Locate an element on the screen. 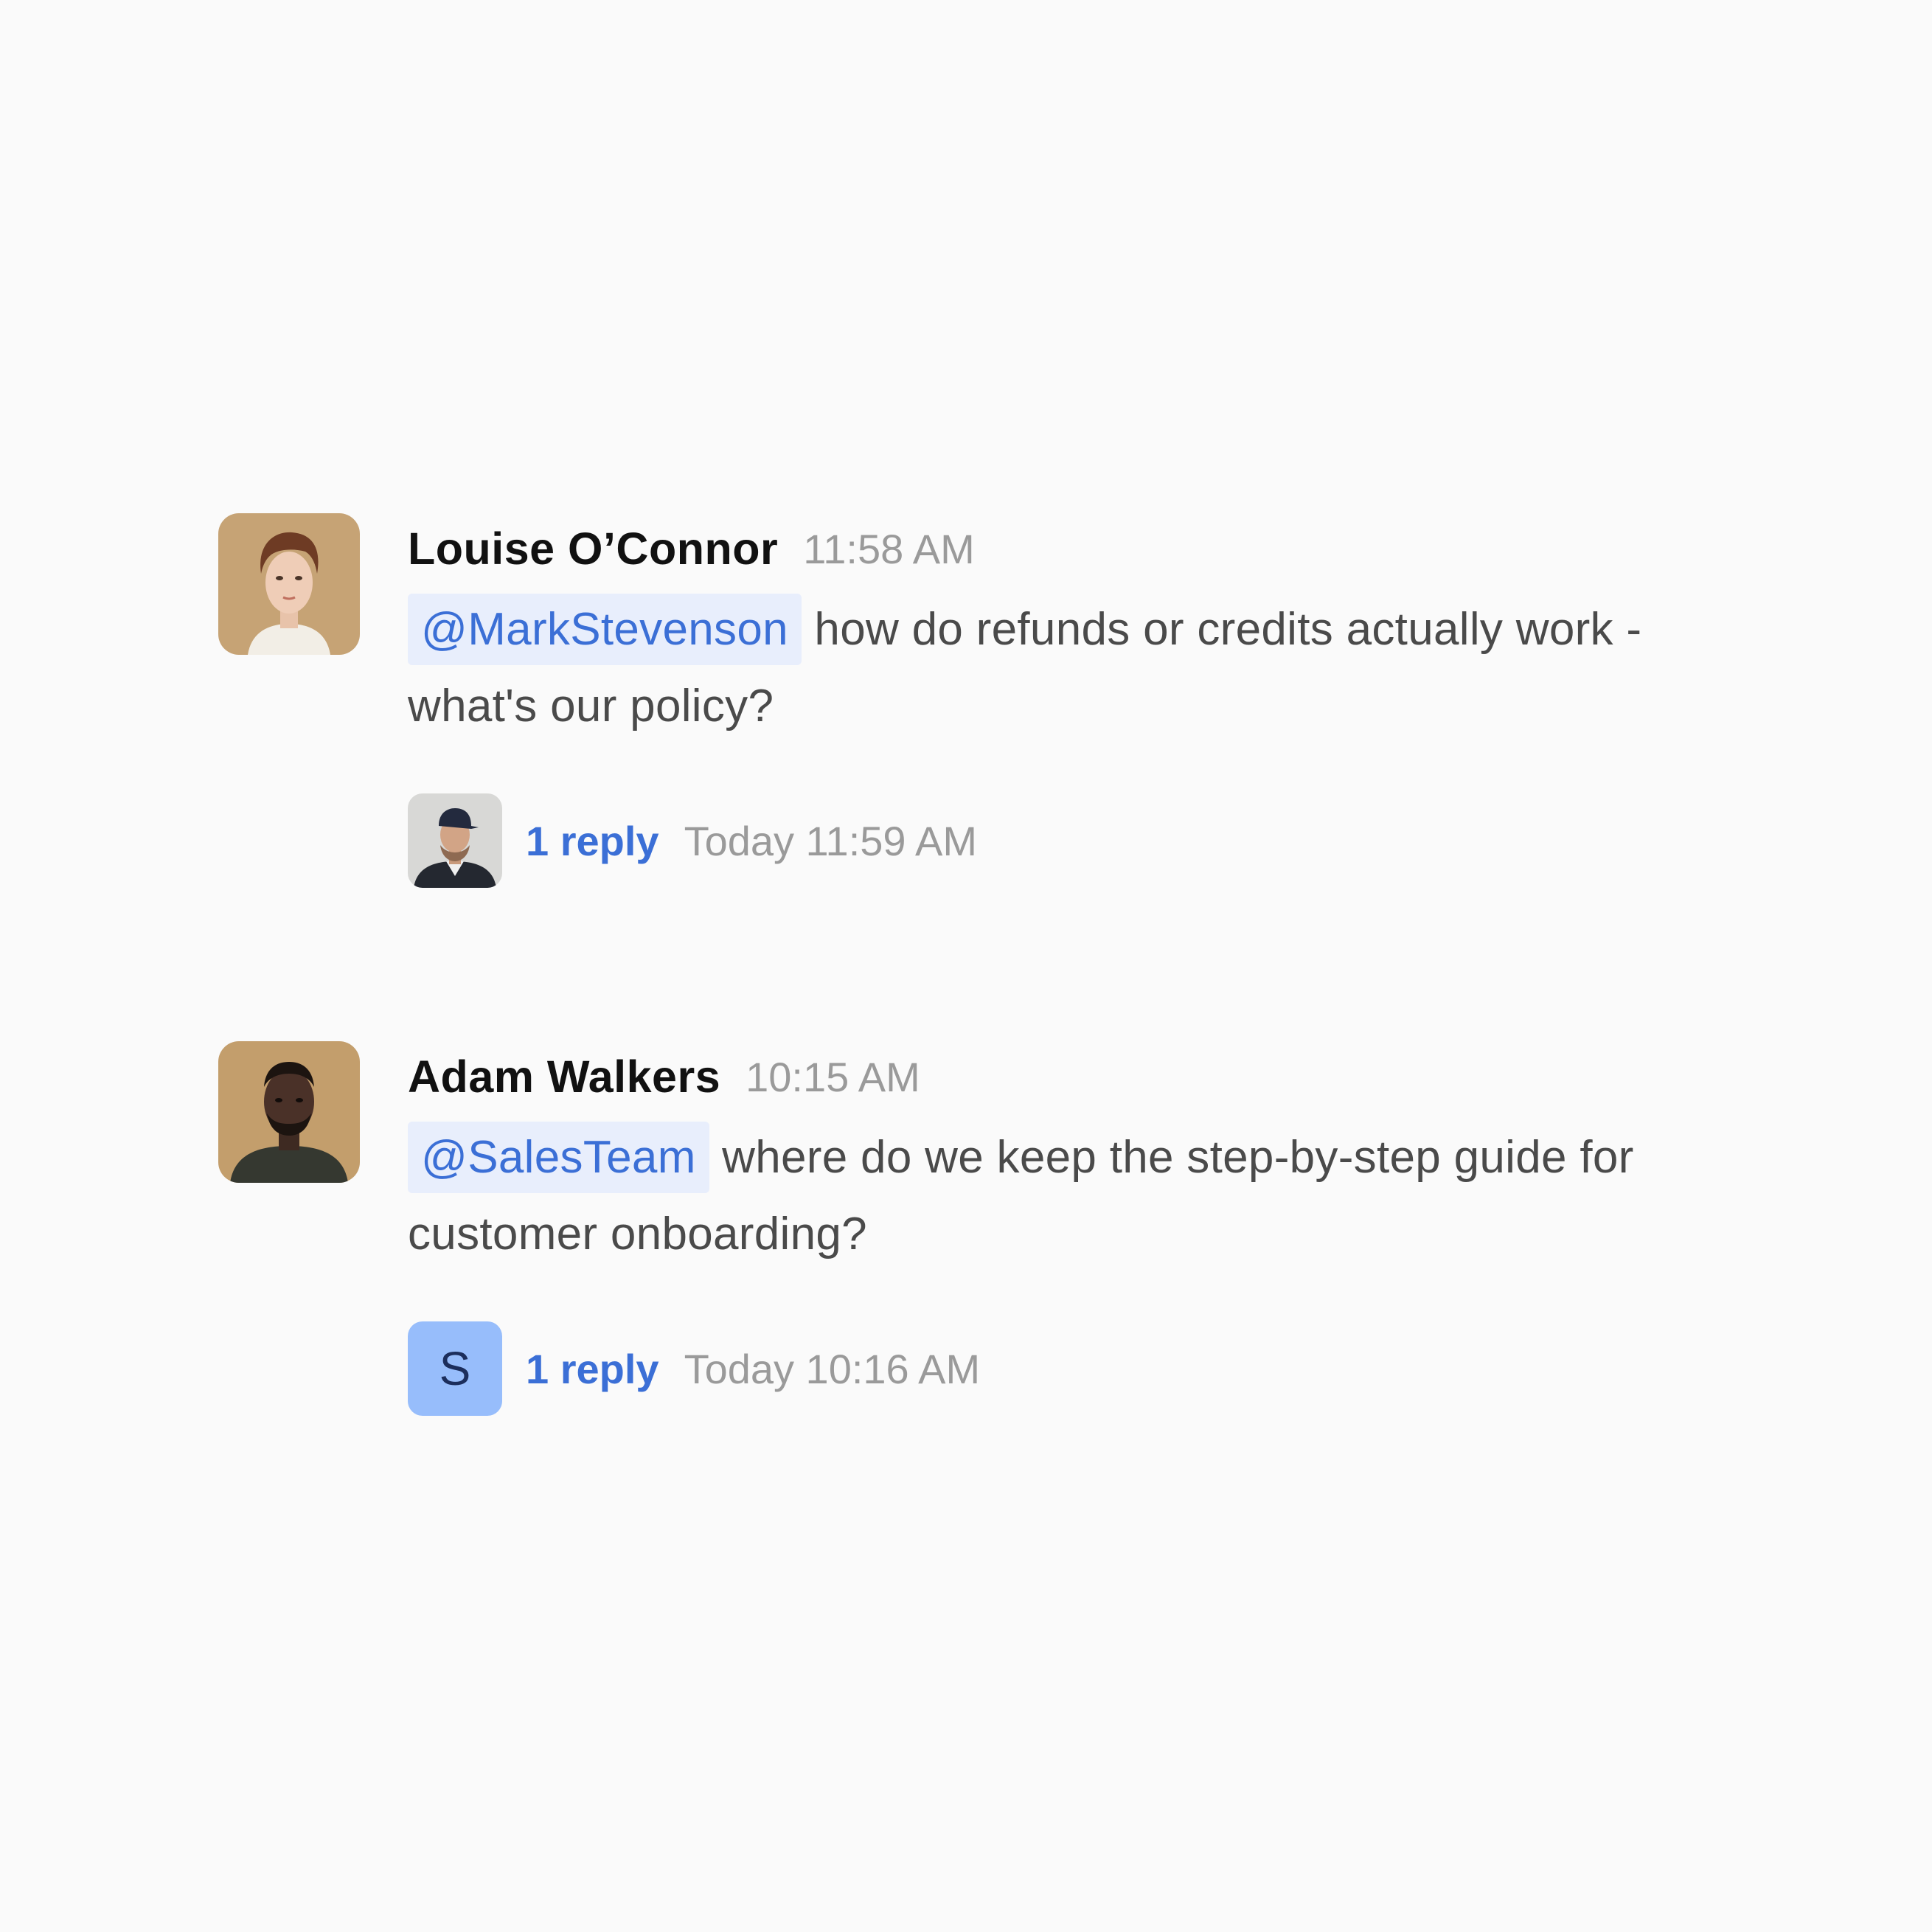 This screenshot has height=1932, width=1932. avatar-photo-adam is located at coordinates (289, 1112).